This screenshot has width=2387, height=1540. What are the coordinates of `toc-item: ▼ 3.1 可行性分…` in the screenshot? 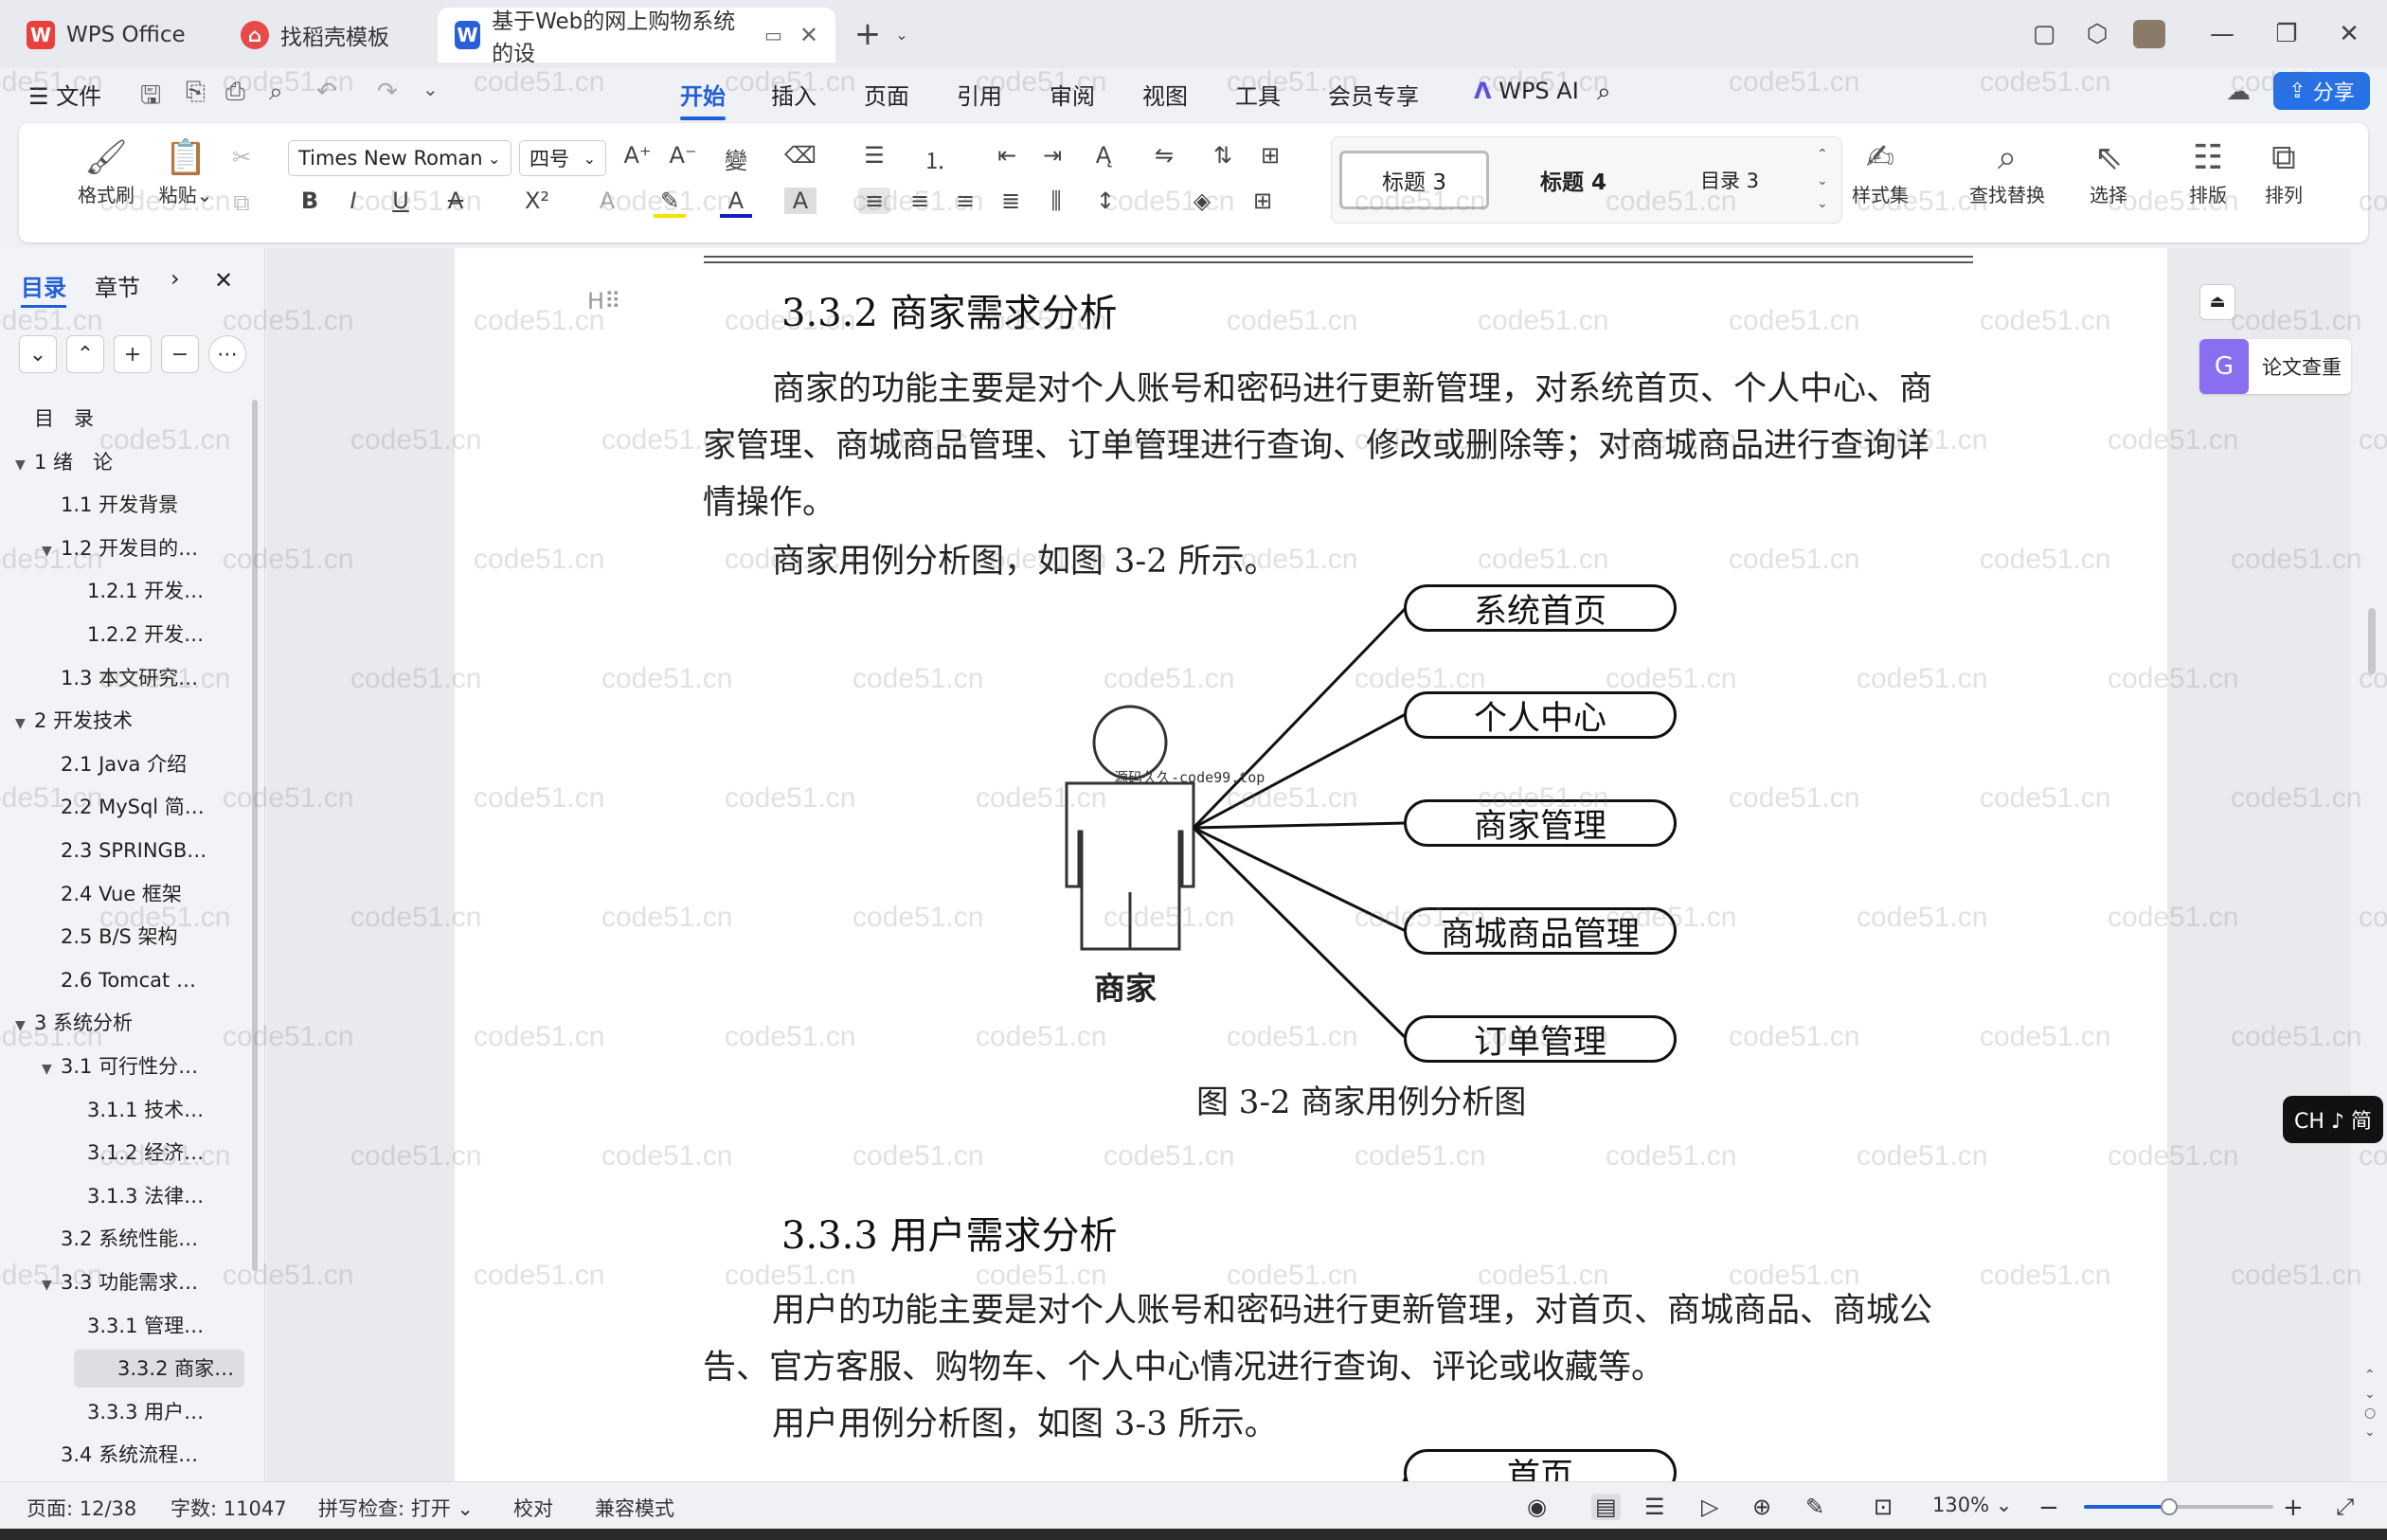 It's located at (120, 1066).